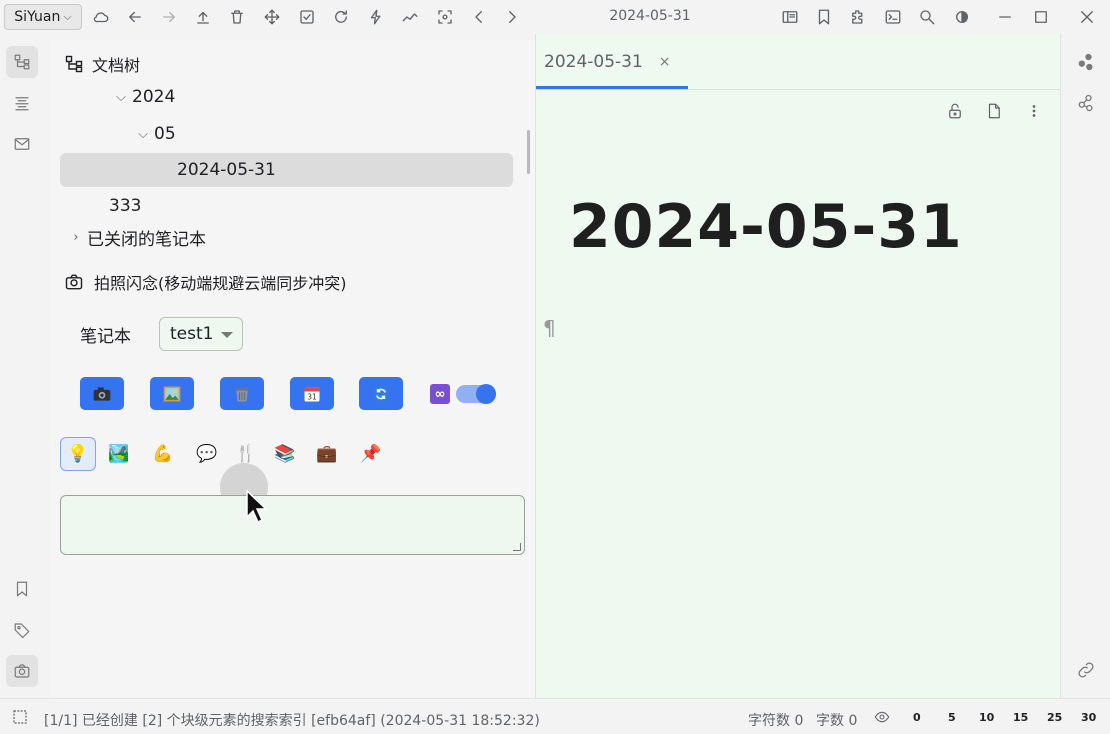  What do you see at coordinates (824, 17) in the screenshot?
I see `bookmark-icon` at bounding box center [824, 17].